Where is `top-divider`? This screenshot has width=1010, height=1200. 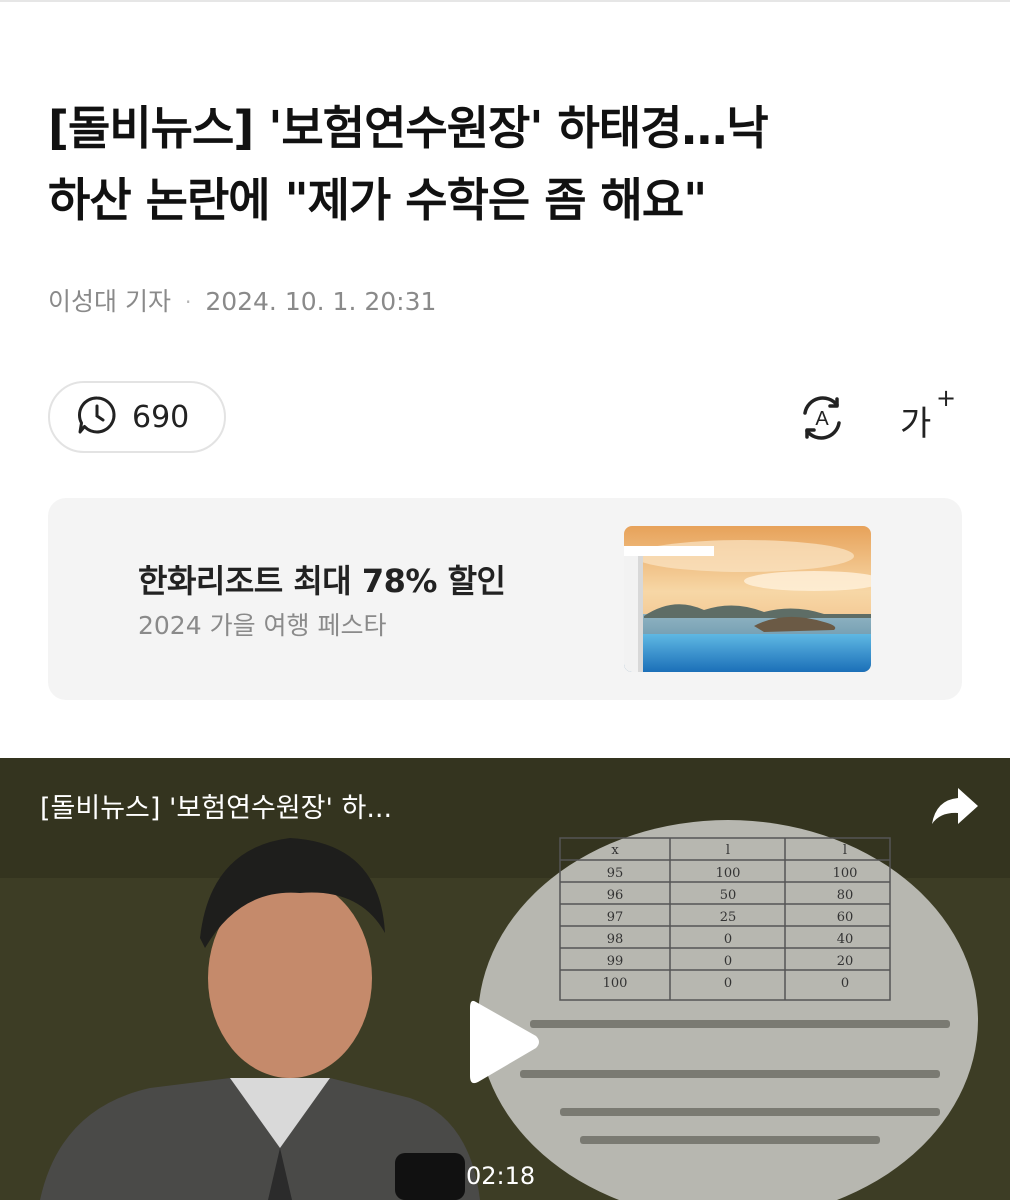
top-divider is located at coordinates (505, 1).